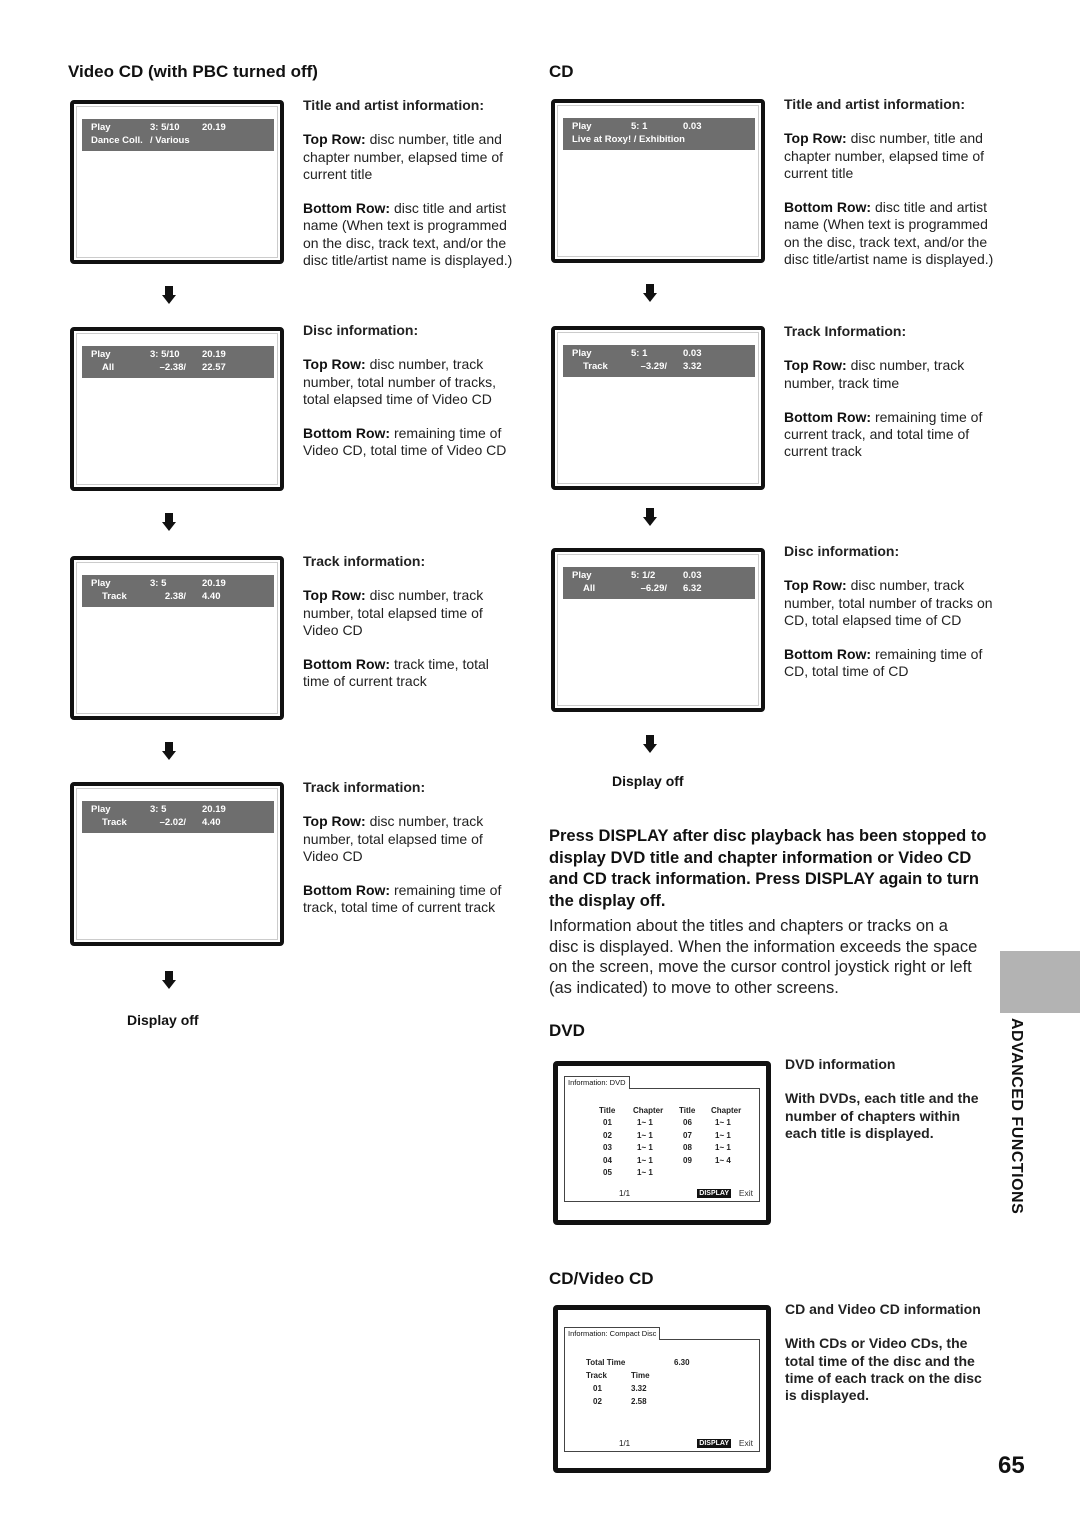  Describe the element at coordinates (177, 864) in the screenshot. I see `vcd-screen-4: Play 3: 5 20.19 Track –2.02/4.40` at that location.